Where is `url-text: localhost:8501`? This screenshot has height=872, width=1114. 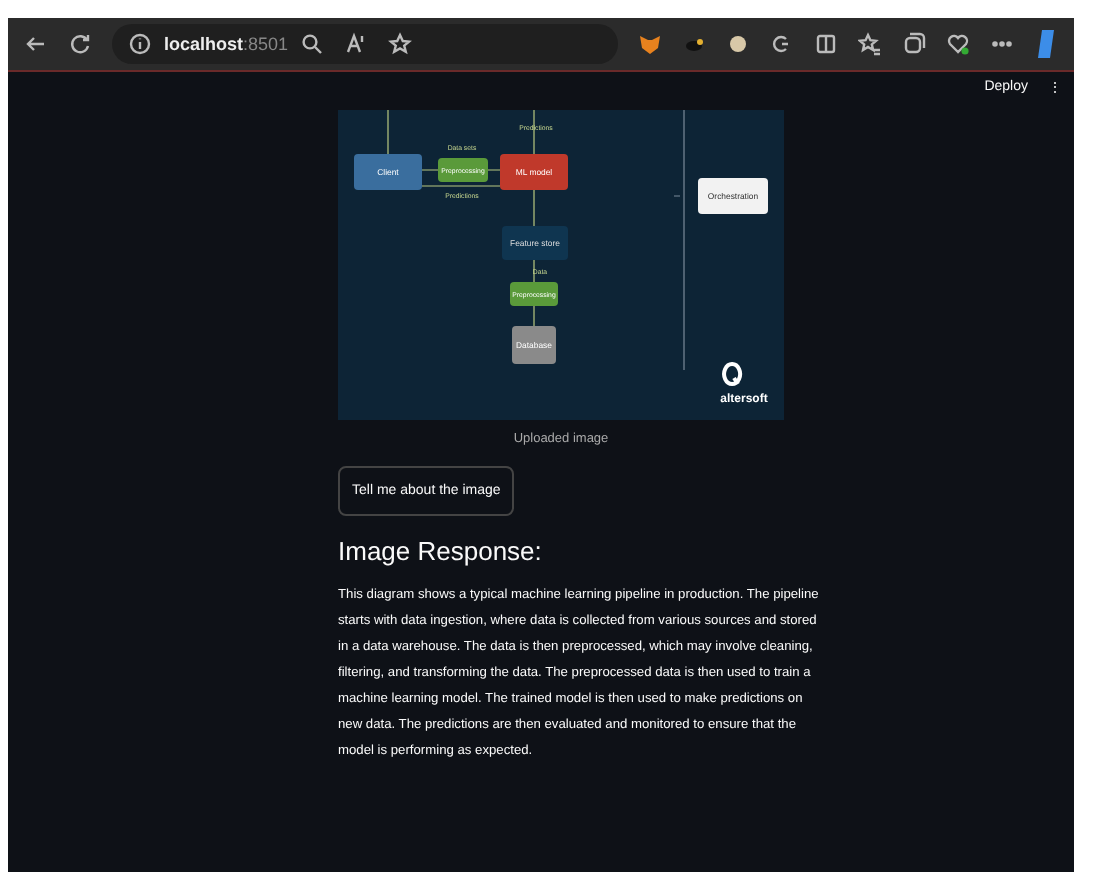 url-text: localhost:8501 is located at coordinates (226, 44).